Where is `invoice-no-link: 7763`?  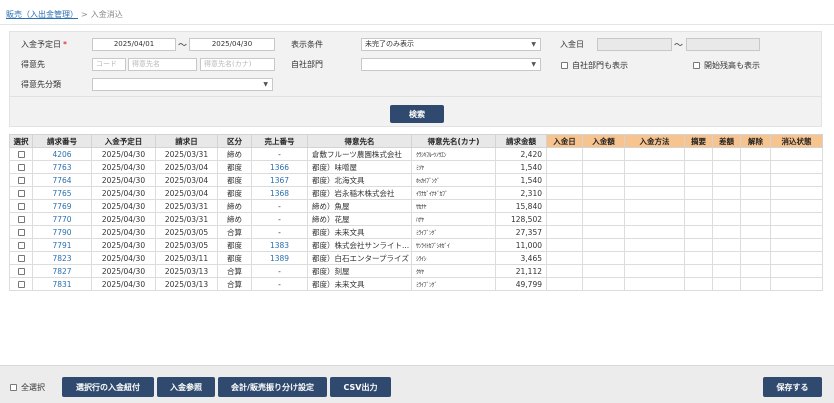 invoice-no-link: 7763 is located at coordinates (62, 167).